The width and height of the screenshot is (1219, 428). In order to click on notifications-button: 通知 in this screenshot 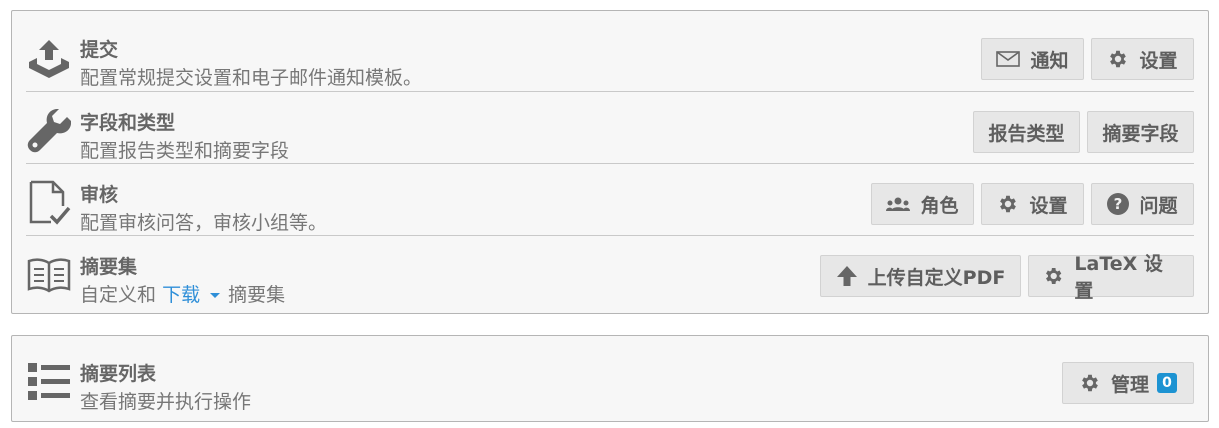, I will do `click(1032, 59)`.